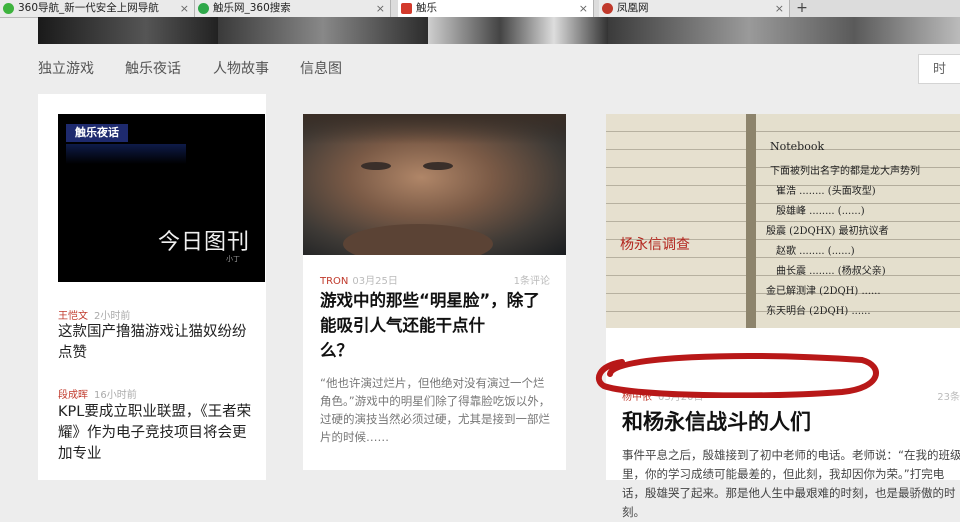 Image resolution: width=960 pixels, height=522 pixels. What do you see at coordinates (293, 8) in the screenshot?
I see `tab-search: 触乐网_360搜索 ×` at bounding box center [293, 8].